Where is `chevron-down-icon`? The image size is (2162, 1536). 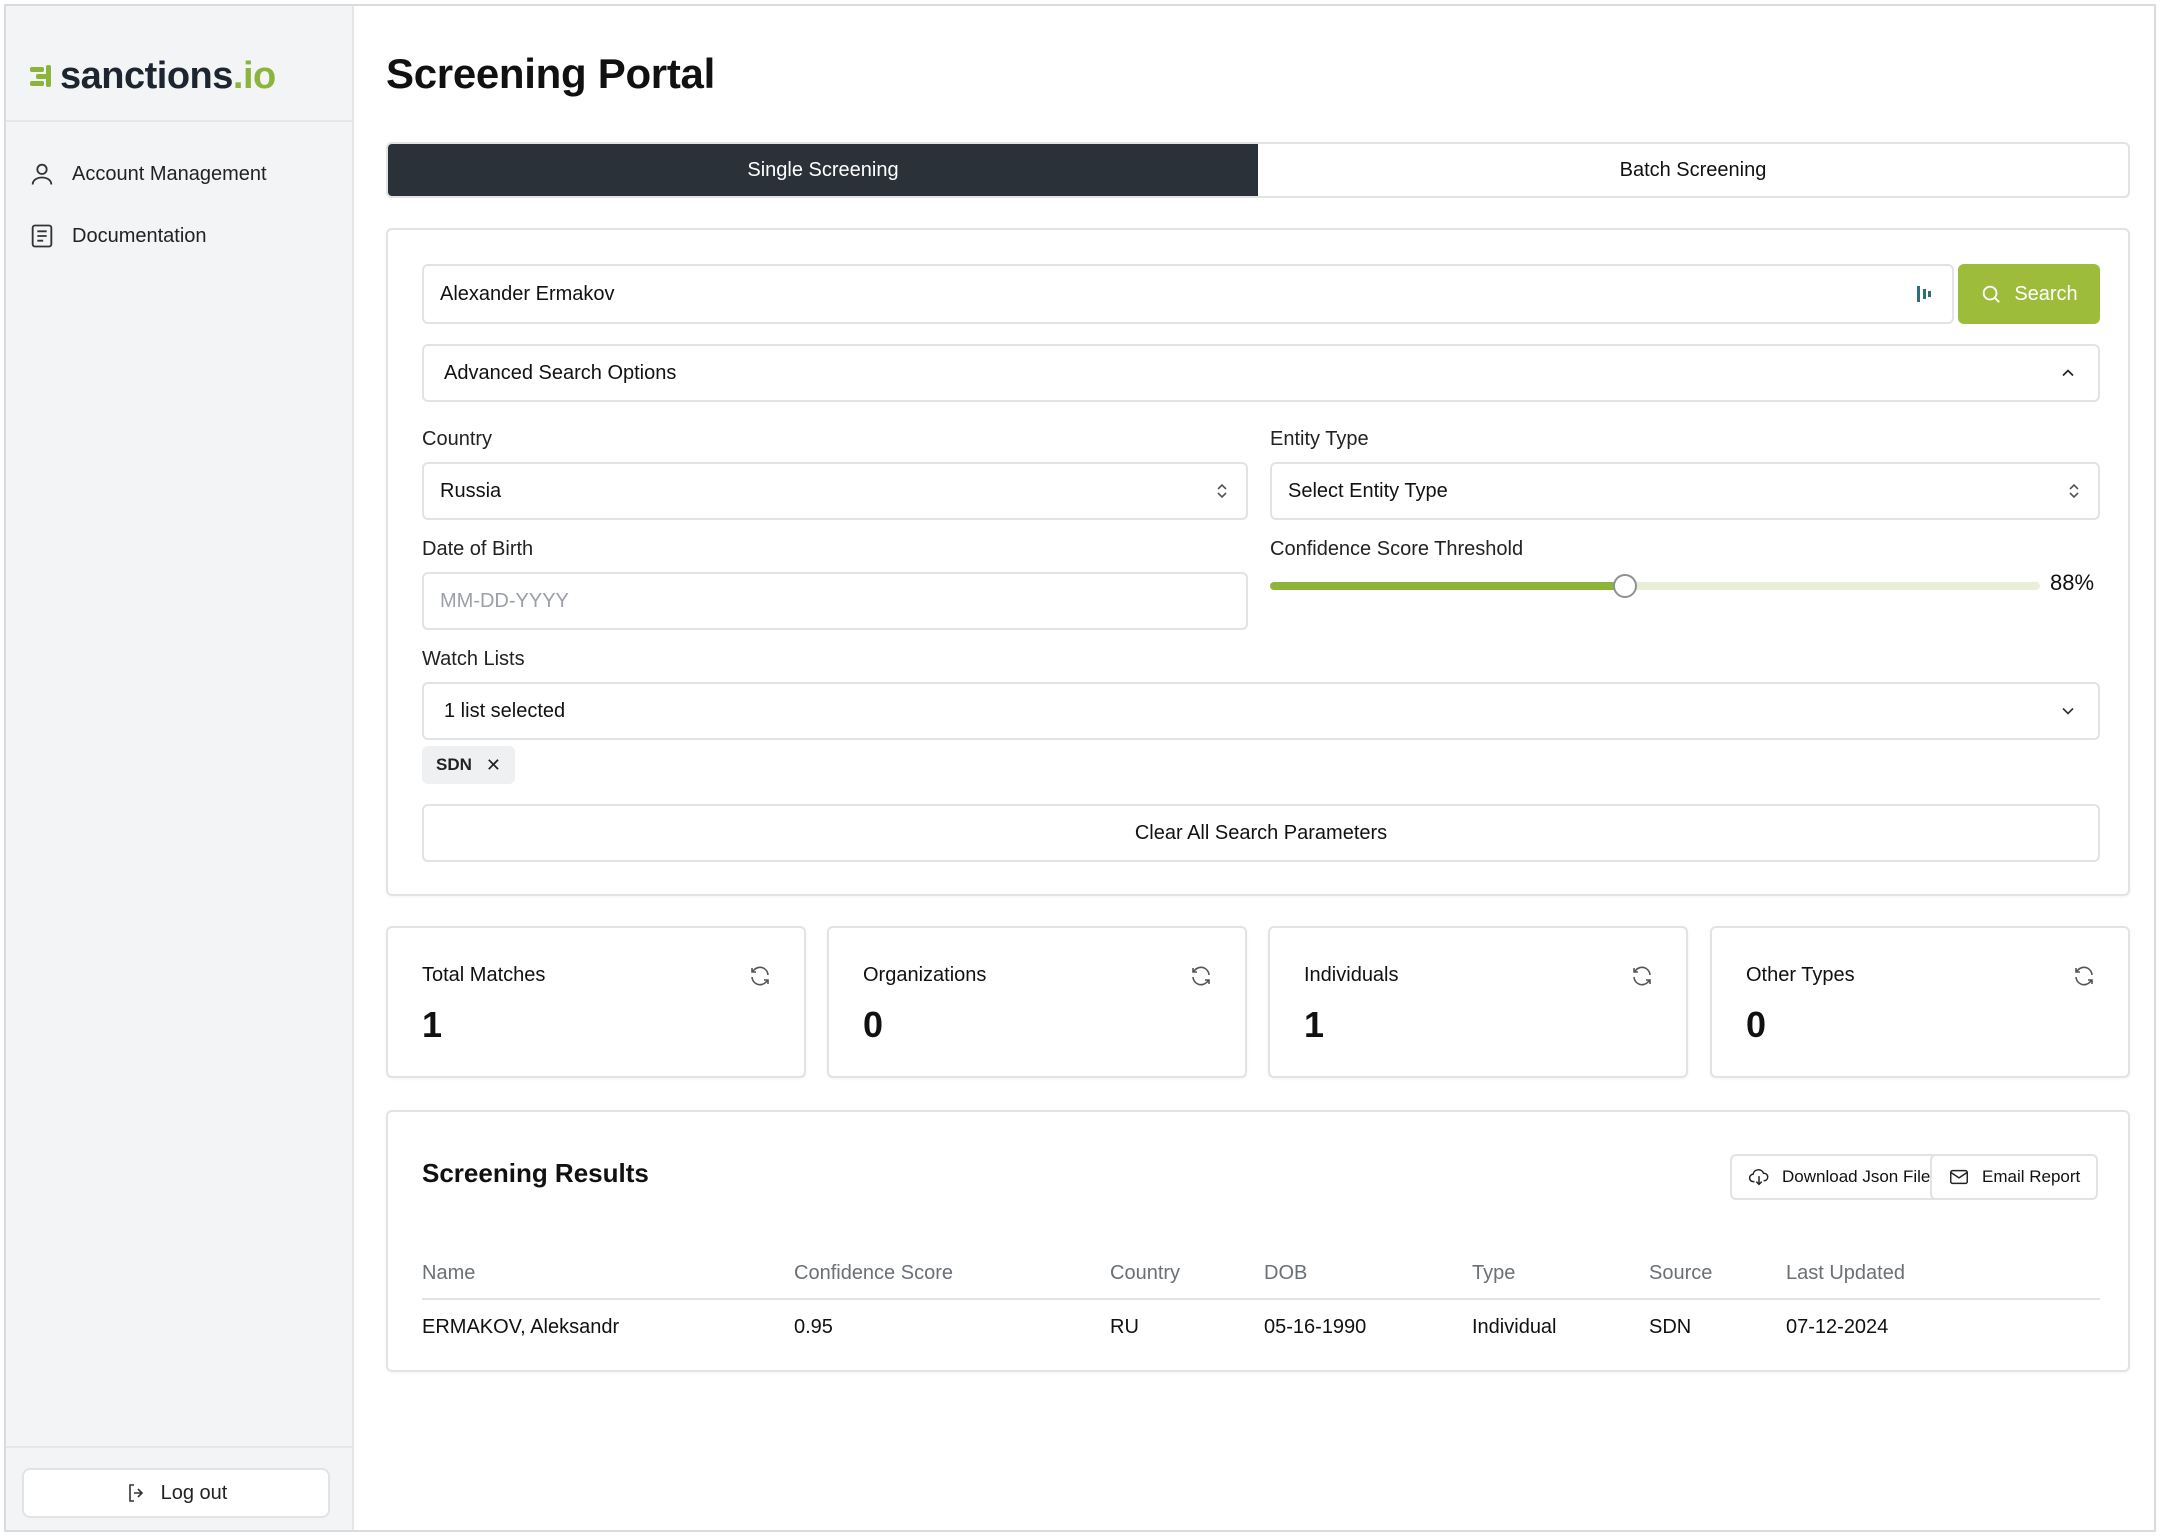
chevron-down-icon is located at coordinates (2068, 711).